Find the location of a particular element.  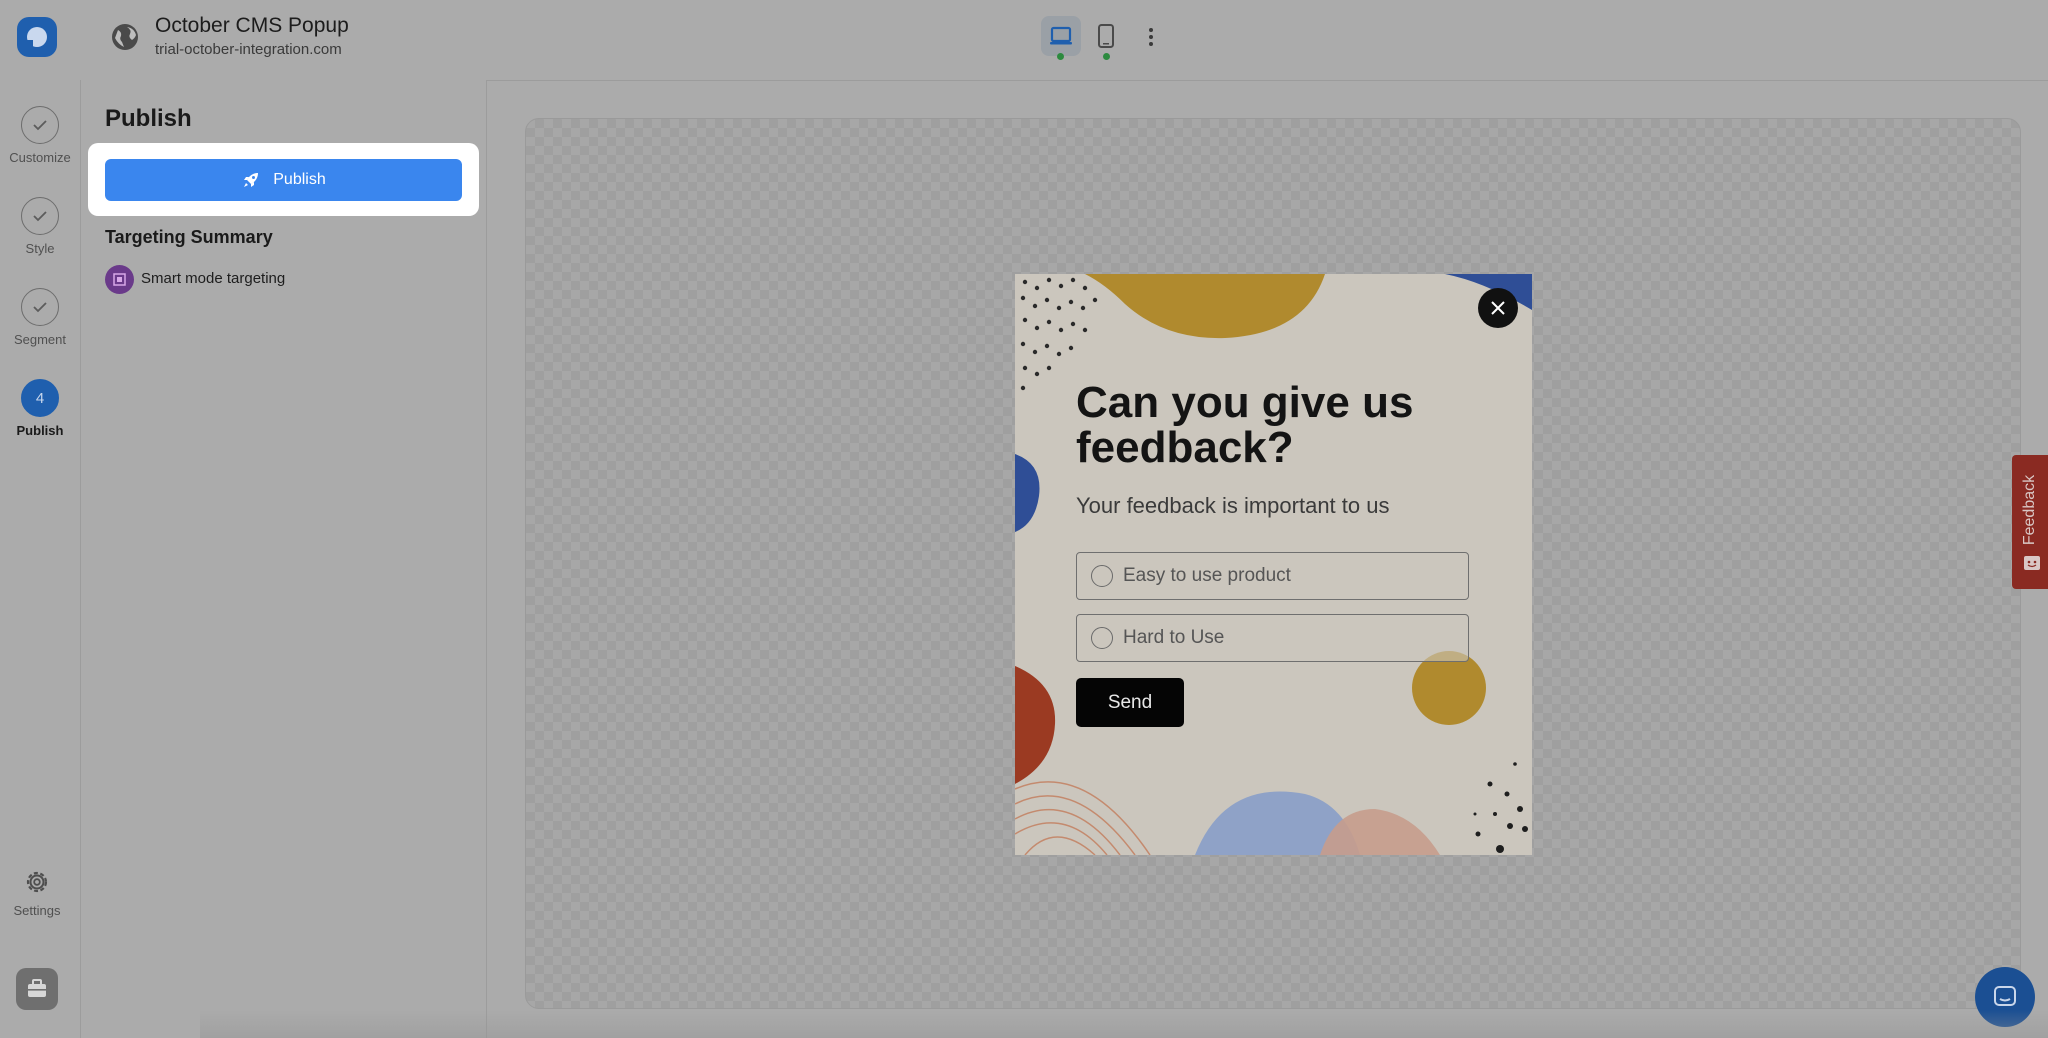

bottom-shadow is located at coordinates (1124, 1024).